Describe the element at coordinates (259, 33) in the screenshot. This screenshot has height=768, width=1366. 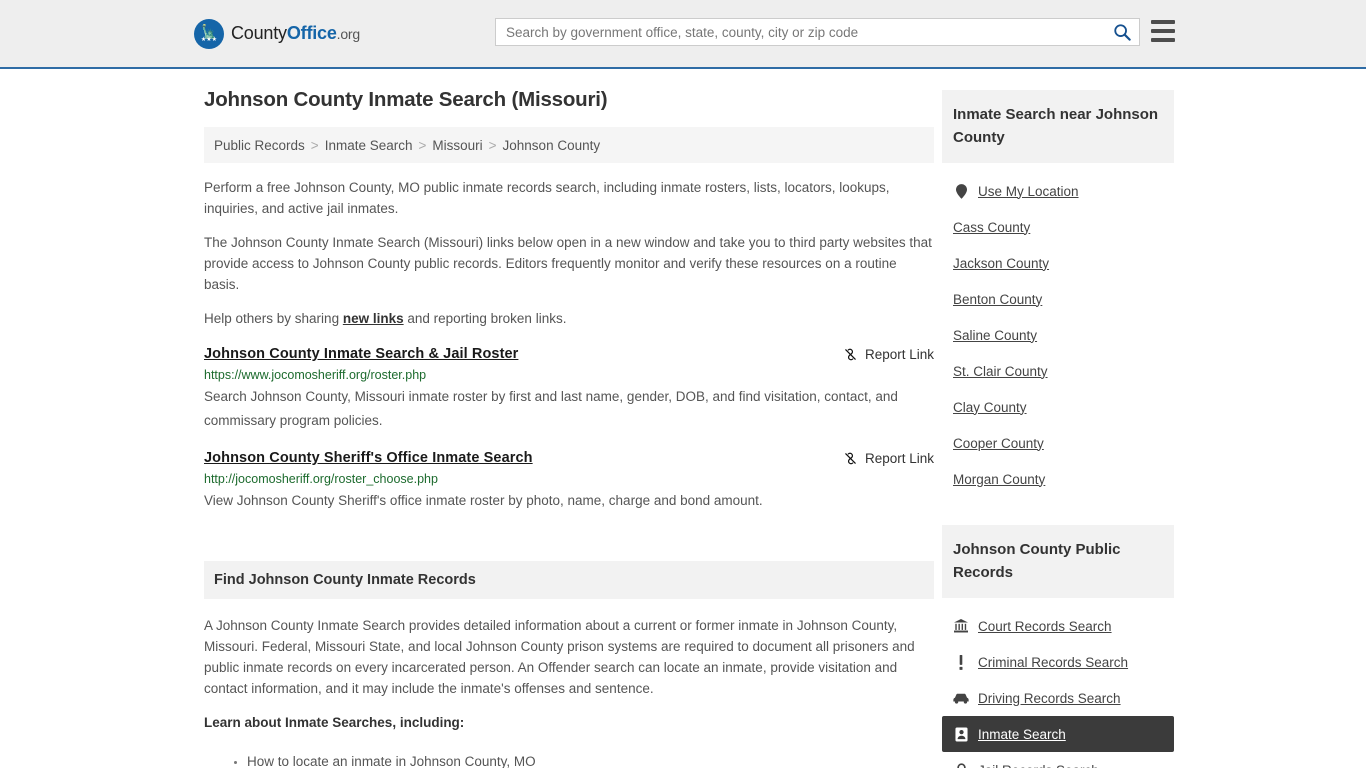
I see `logo-text-county: County` at that location.